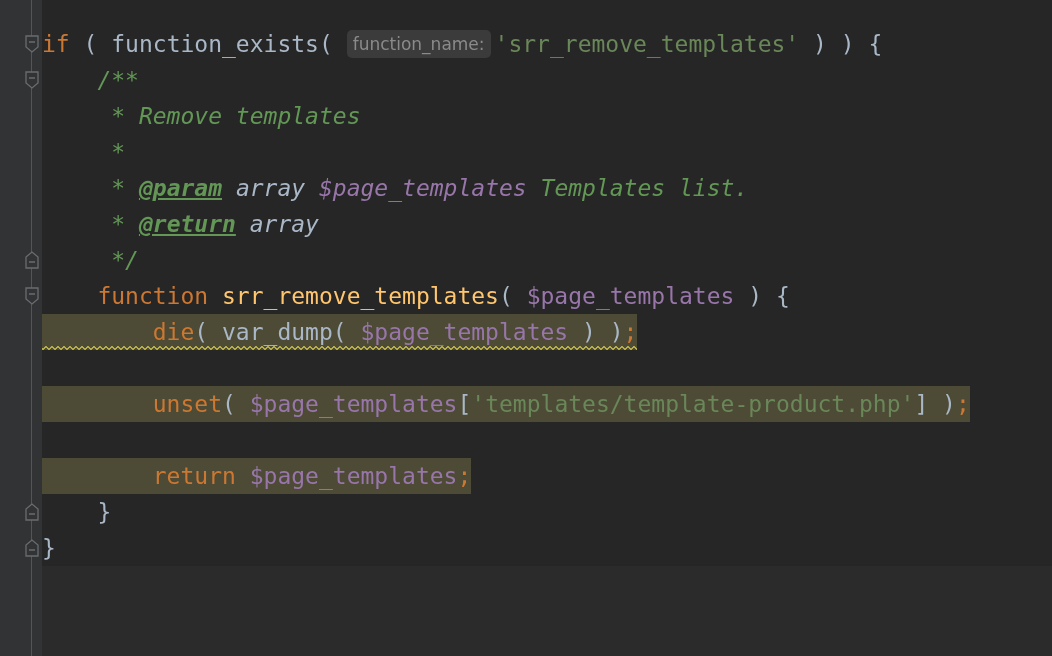 This screenshot has width=1052, height=656. I want to click on function-name: srr_remove_templates, so click(360, 296).